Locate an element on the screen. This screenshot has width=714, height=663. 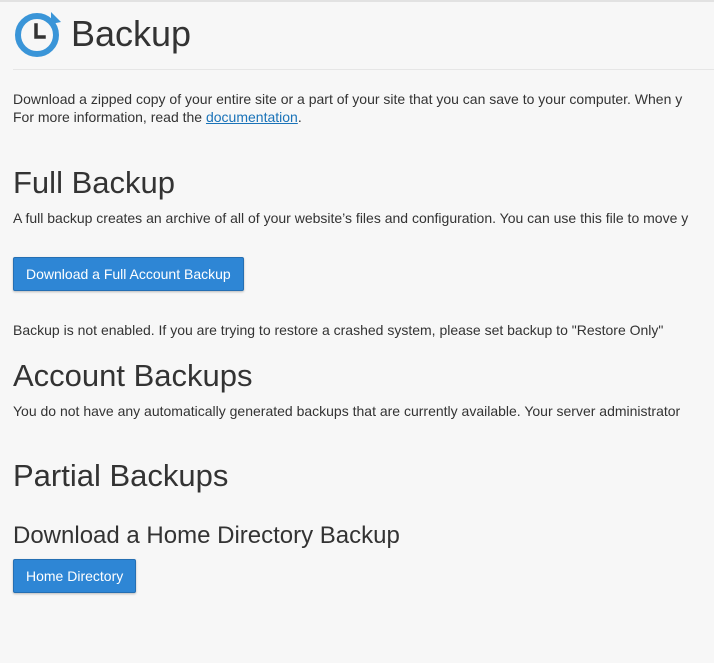
header-divider is located at coordinates (363, 69).